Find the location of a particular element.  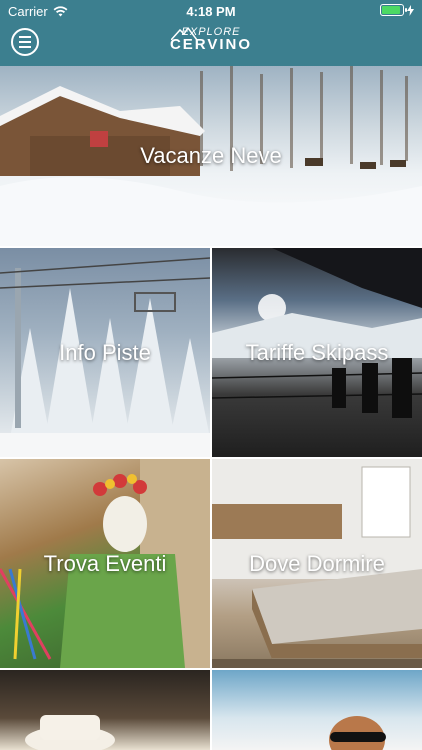

skier-image is located at coordinates (357, 733).